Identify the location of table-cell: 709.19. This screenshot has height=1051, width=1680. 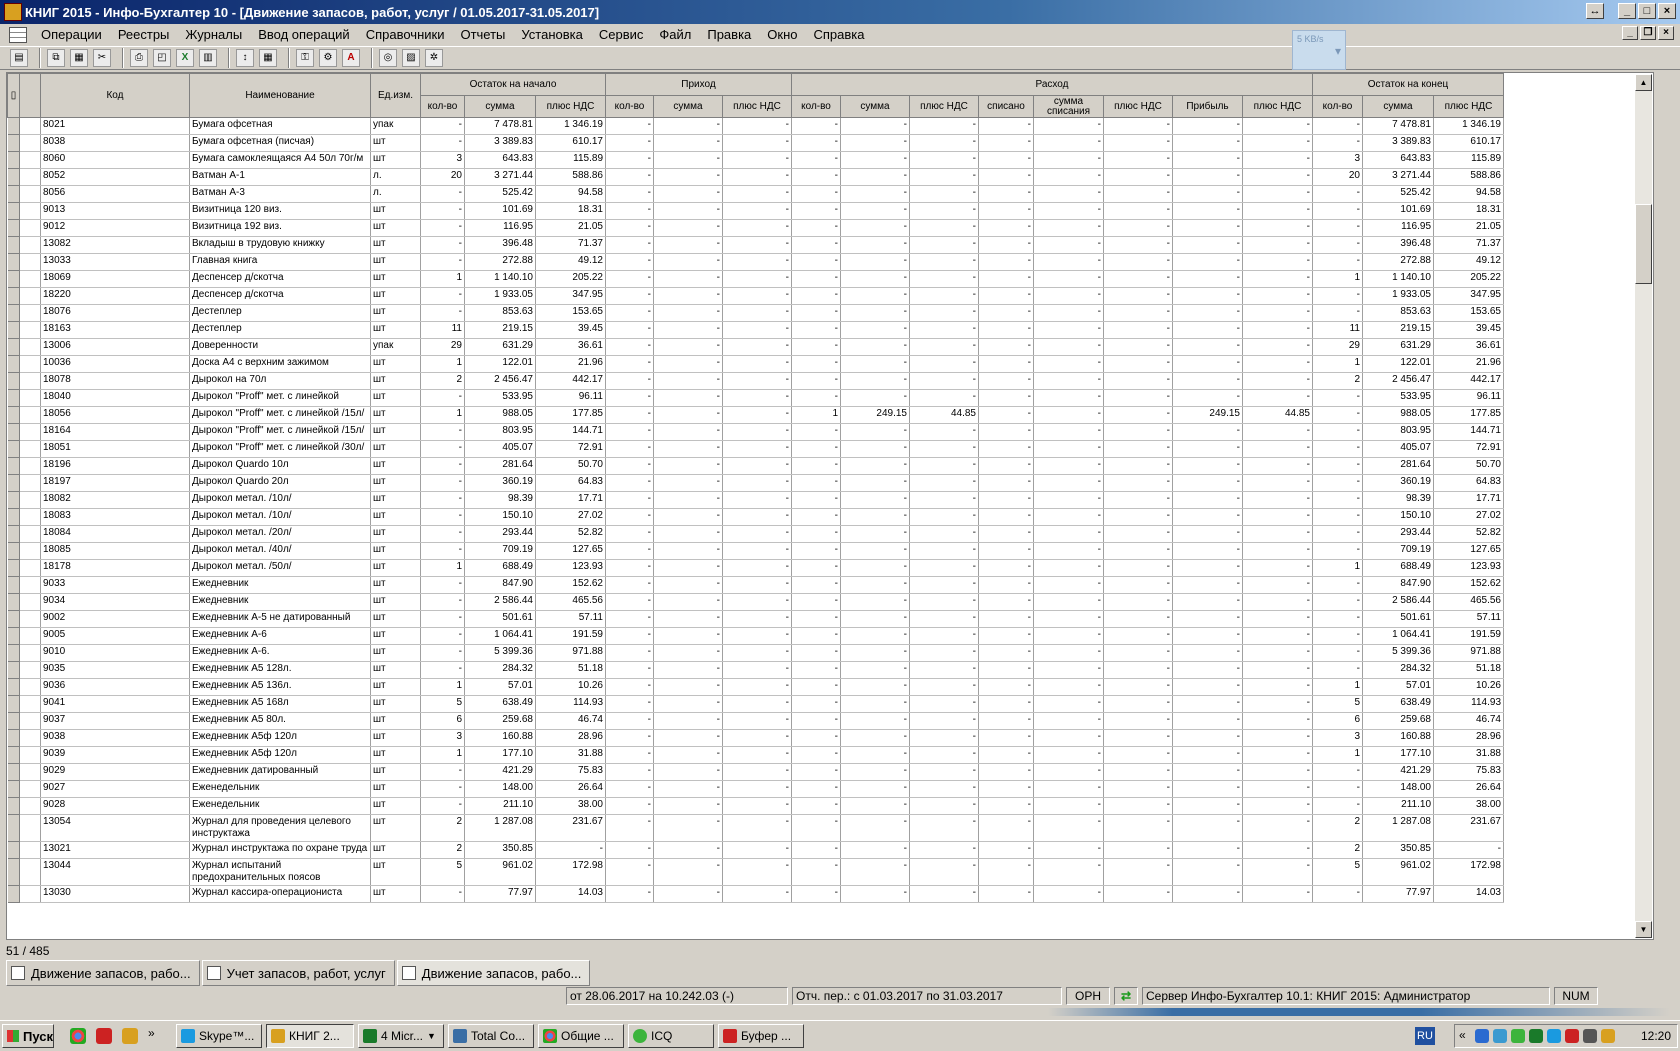
(1398, 551).